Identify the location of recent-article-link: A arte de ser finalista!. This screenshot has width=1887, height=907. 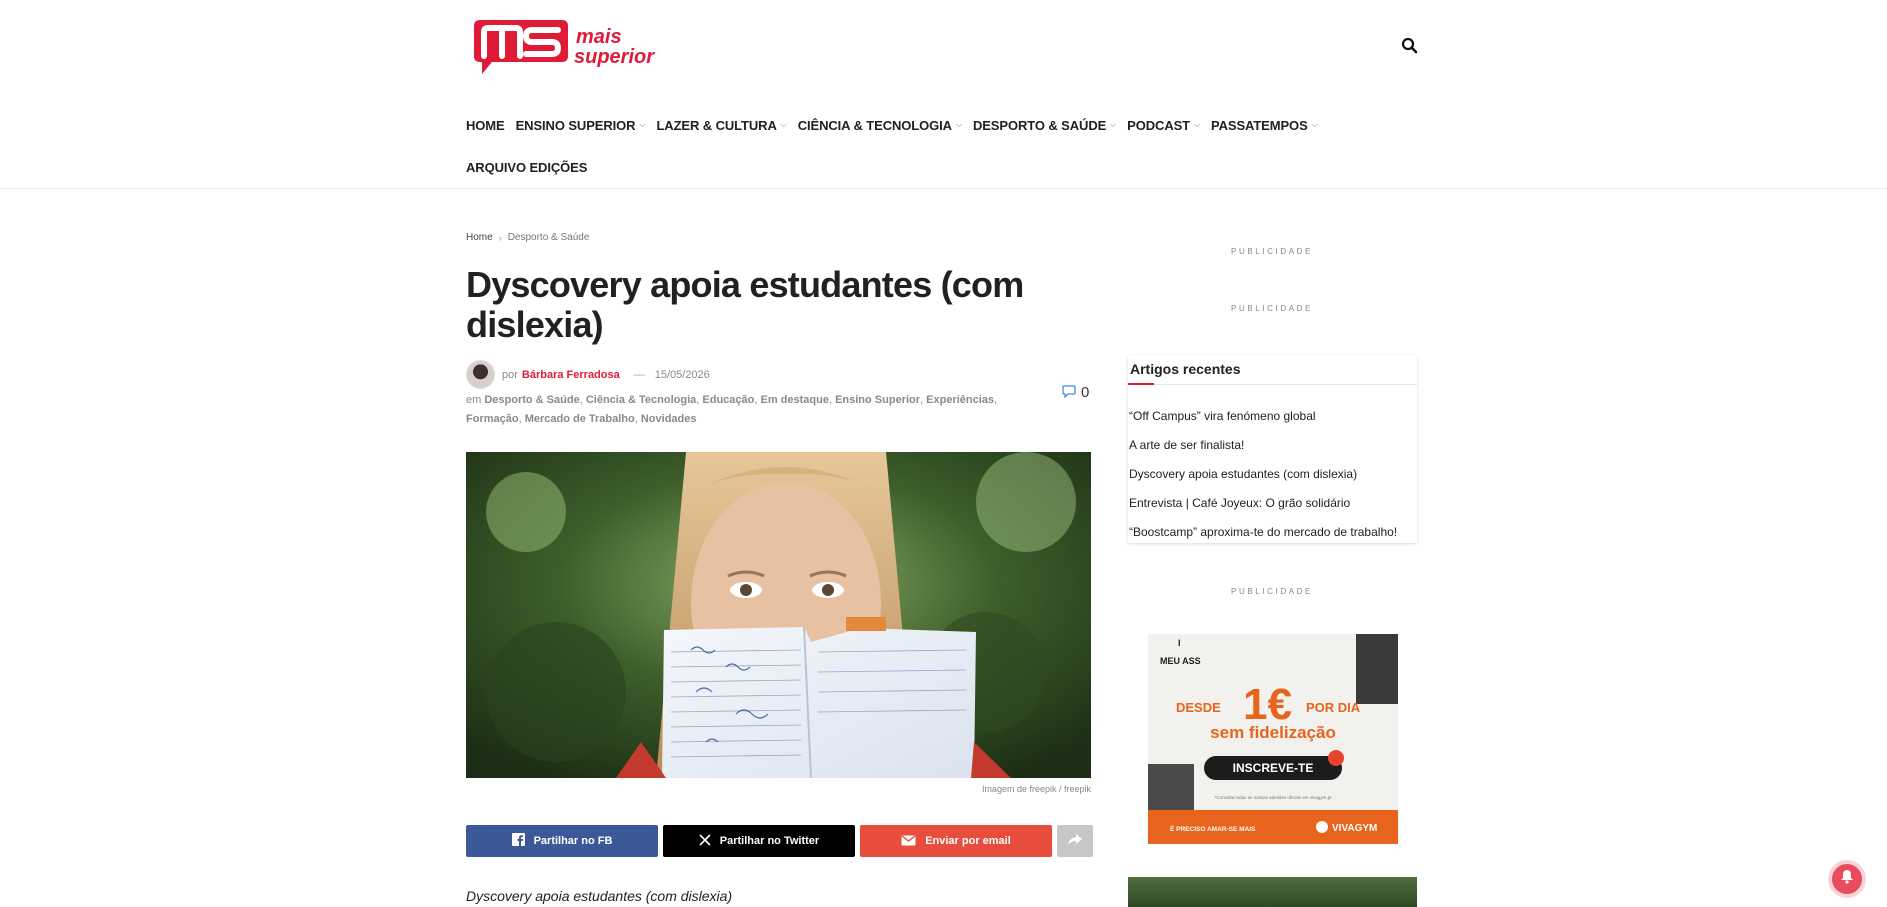
(1272, 452).